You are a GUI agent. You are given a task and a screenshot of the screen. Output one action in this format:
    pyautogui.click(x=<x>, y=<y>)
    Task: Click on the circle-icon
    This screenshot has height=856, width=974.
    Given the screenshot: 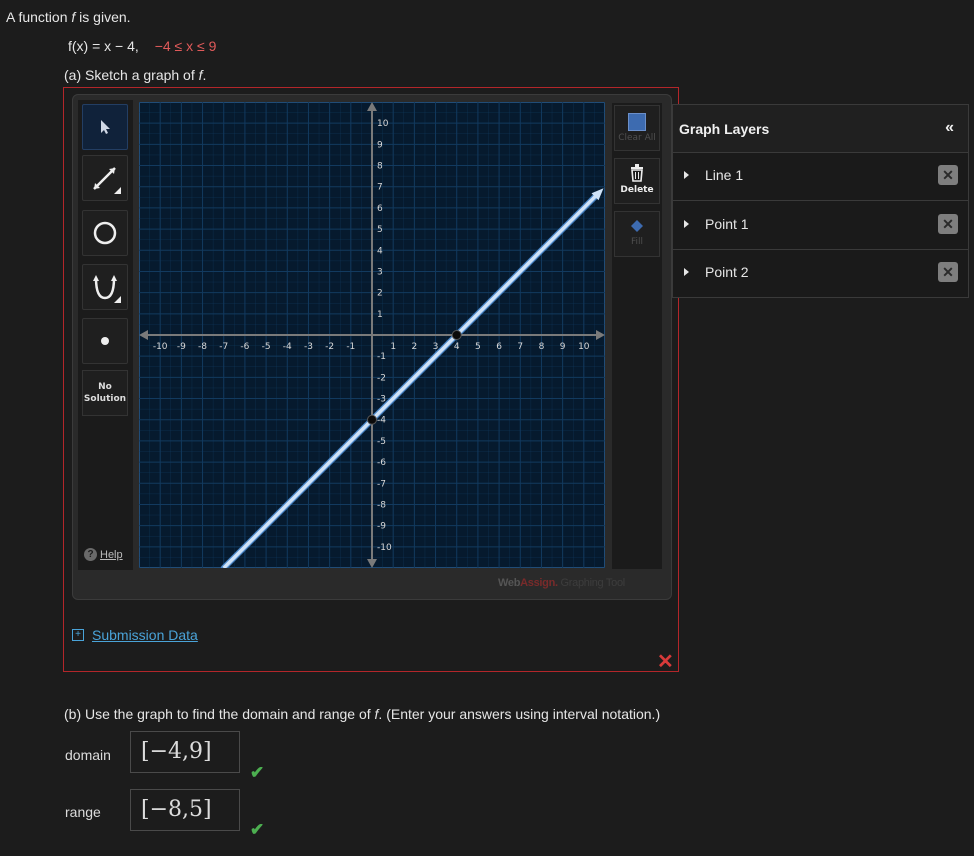 What is the action you would take?
    pyautogui.click(x=105, y=233)
    